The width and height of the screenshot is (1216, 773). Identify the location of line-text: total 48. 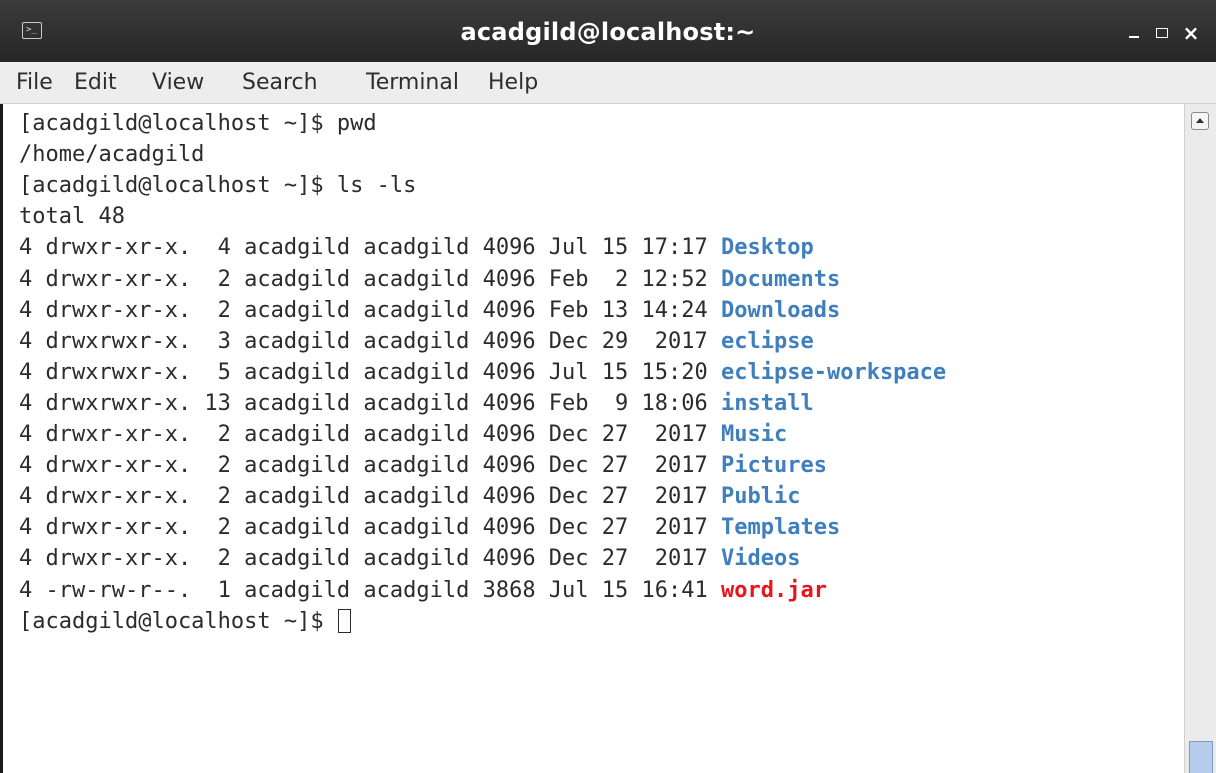
(72, 217).